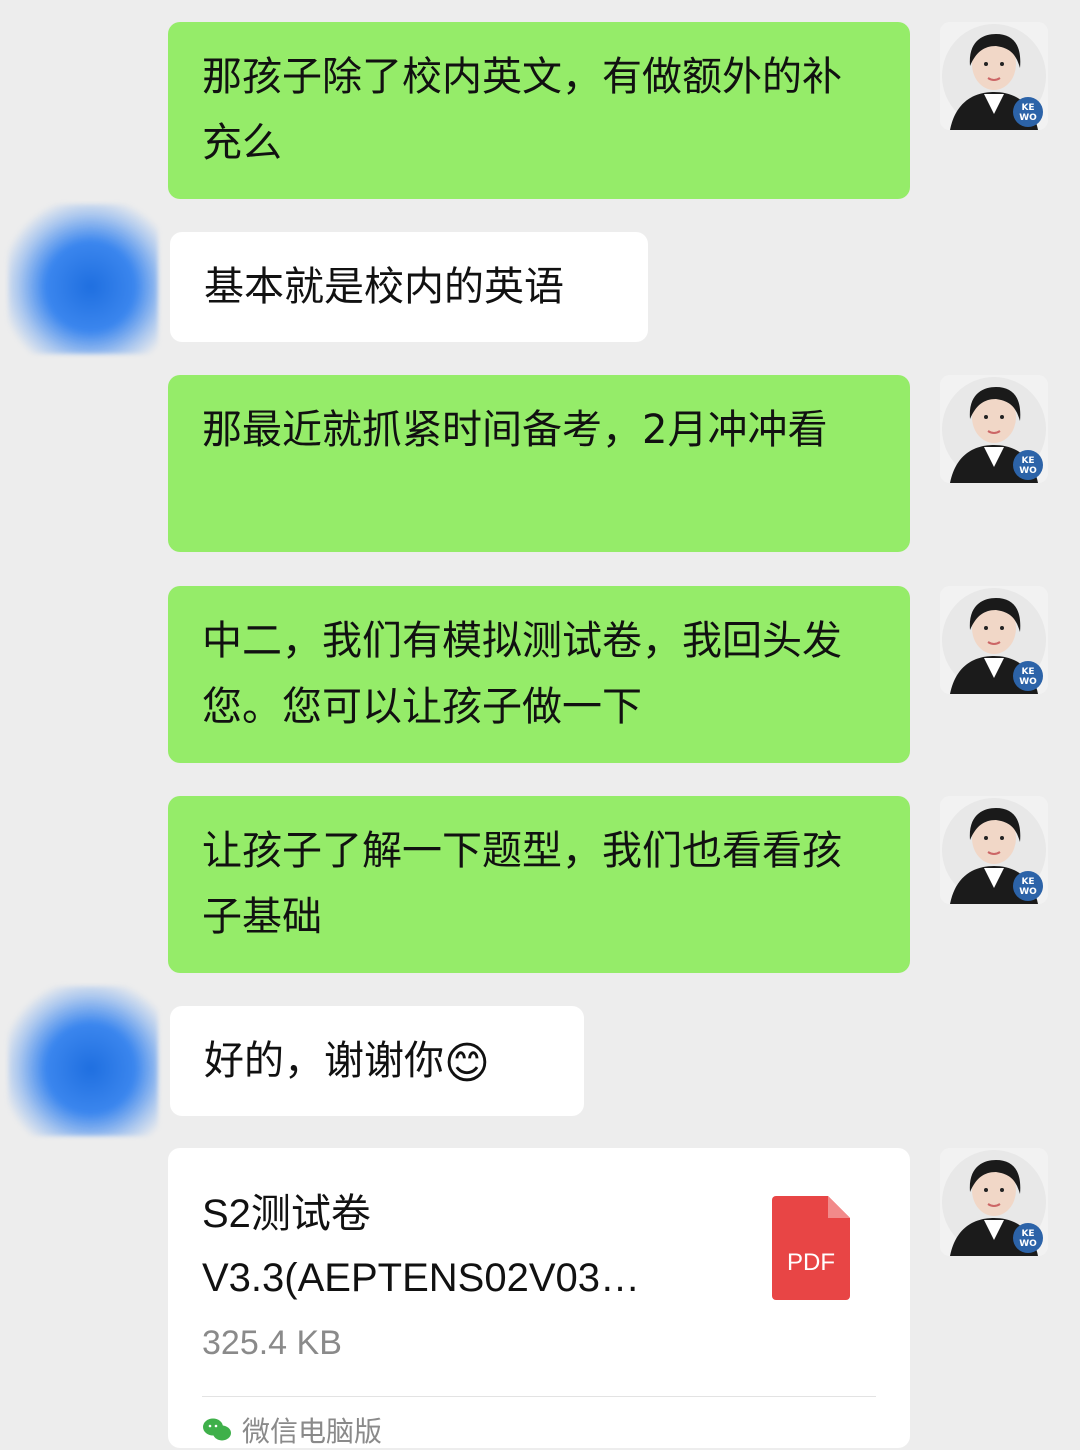  I want to click on wechat-icon, so click(217, 1429).